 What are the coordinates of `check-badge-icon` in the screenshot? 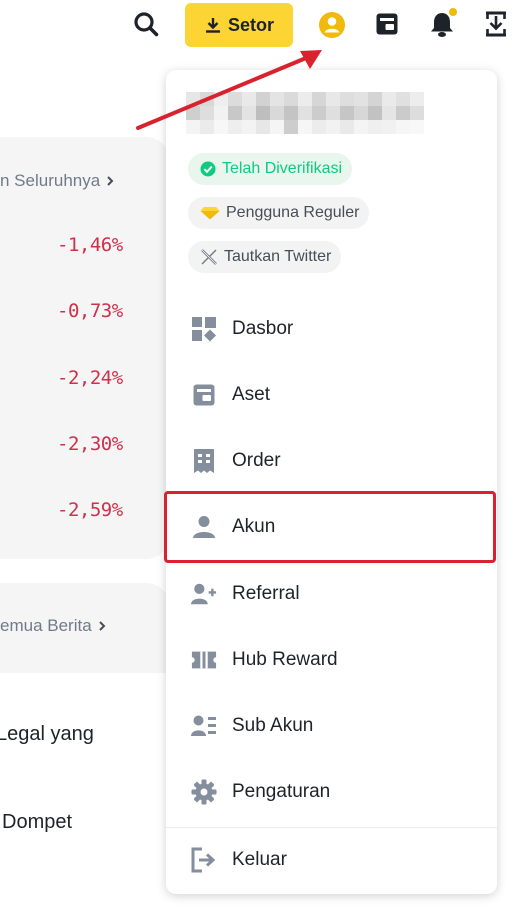 It's located at (208, 169).